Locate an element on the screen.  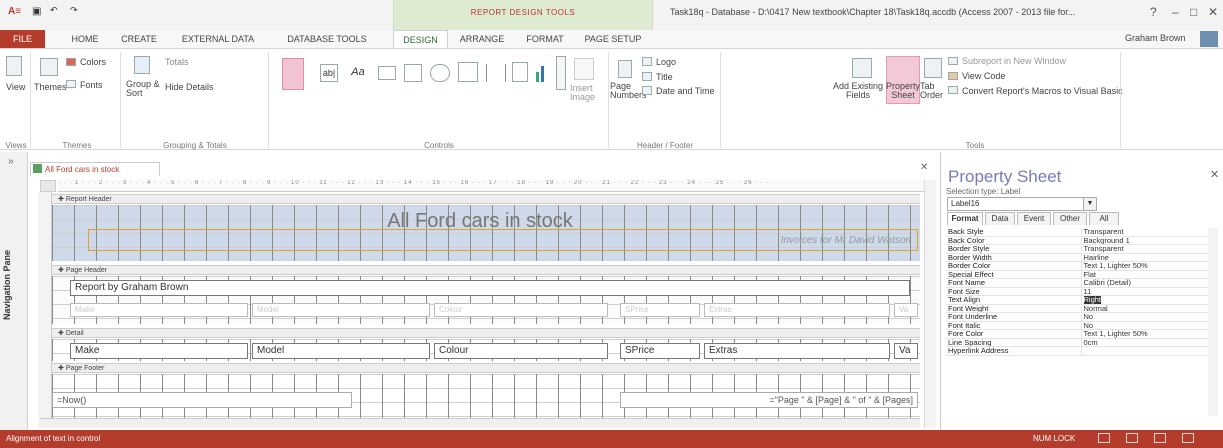
restore-button: □ is located at coordinates (1193, 12).